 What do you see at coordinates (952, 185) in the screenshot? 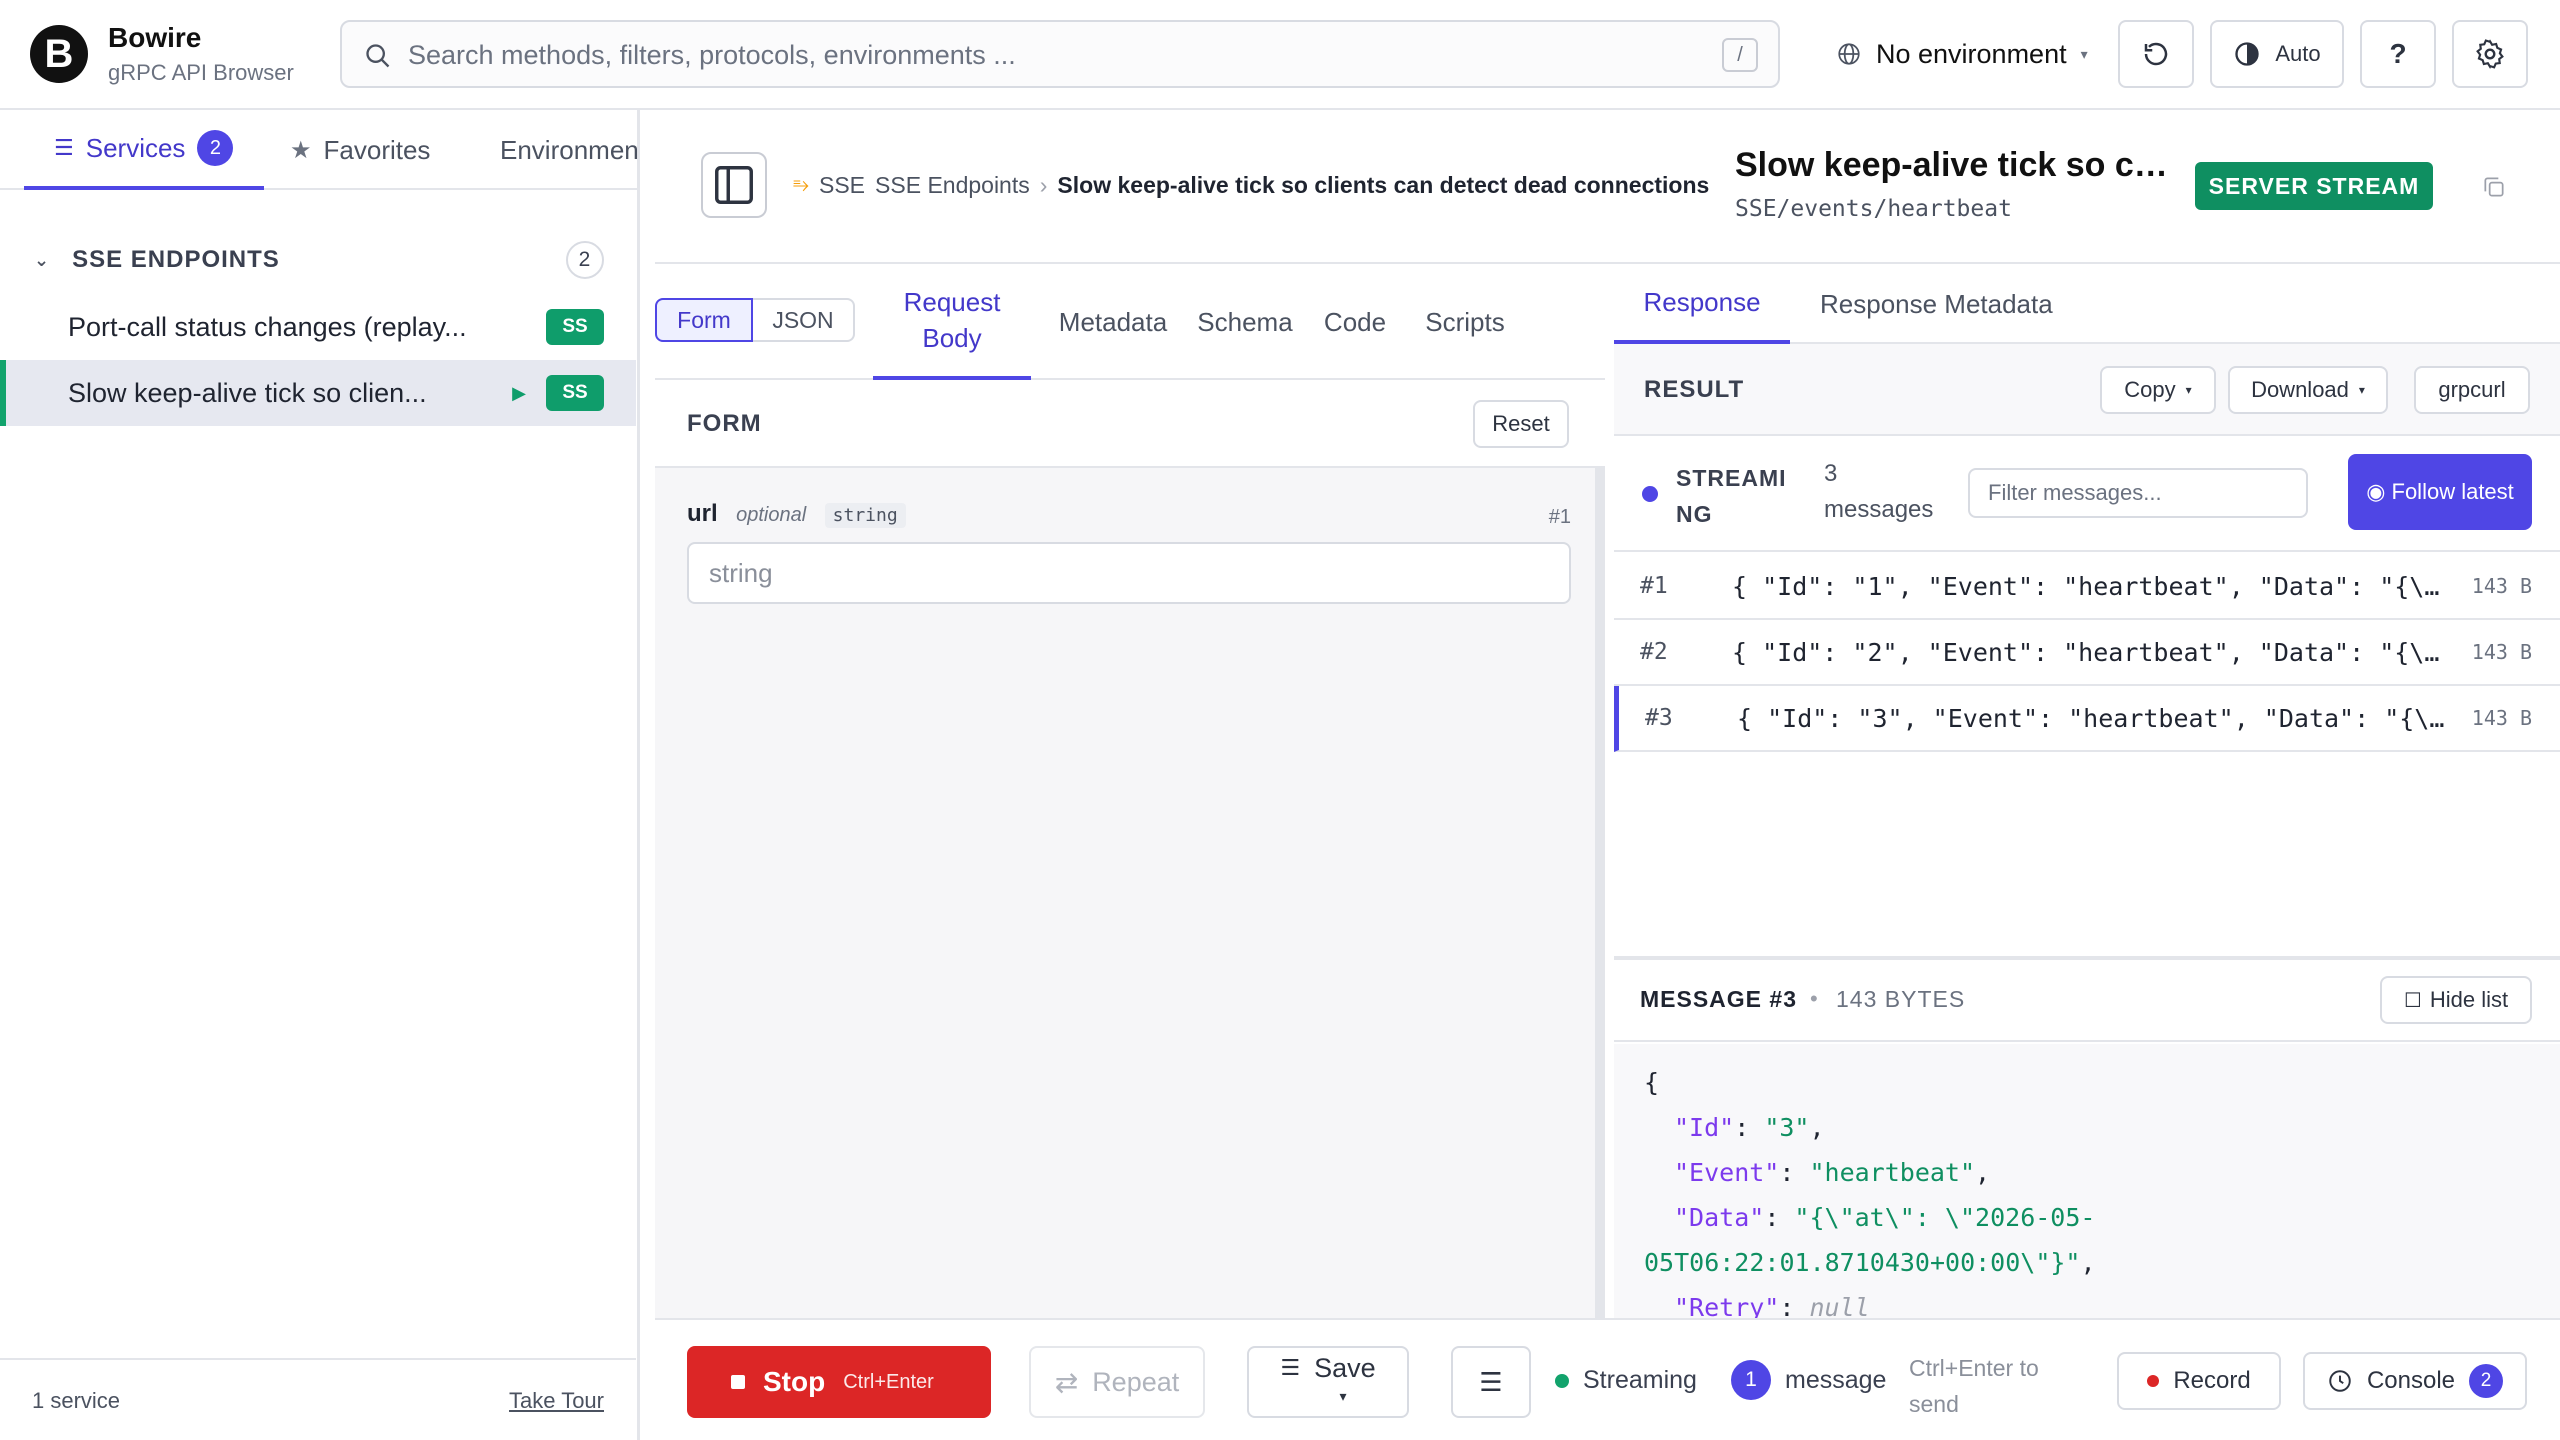
I see `breadcrumb-group: SSE Endpoints` at bounding box center [952, 185].